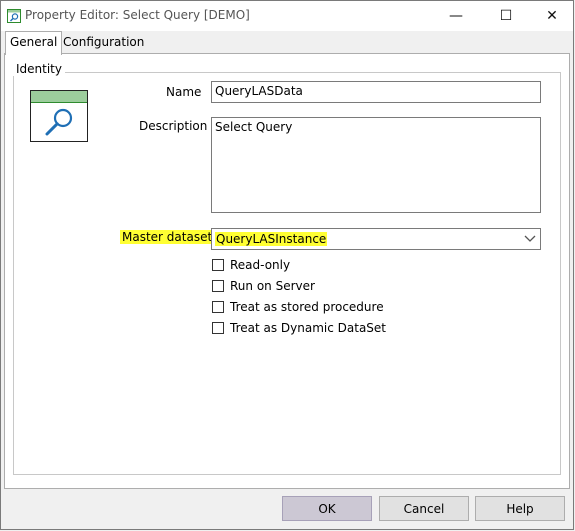 This screenshot has width=575, height=531. I want to click on cancel-button: Cancel, so click(424, 508).